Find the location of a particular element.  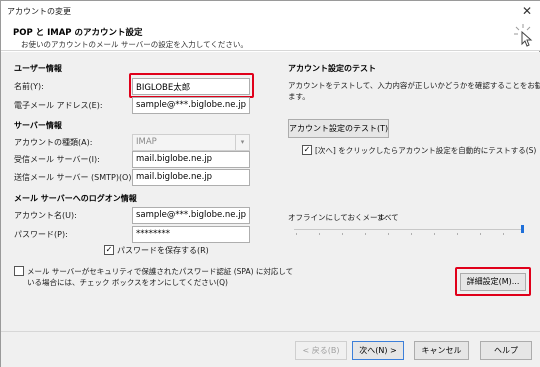

account-type-select: IMAP ▾ is located at coordinates (191, 142).